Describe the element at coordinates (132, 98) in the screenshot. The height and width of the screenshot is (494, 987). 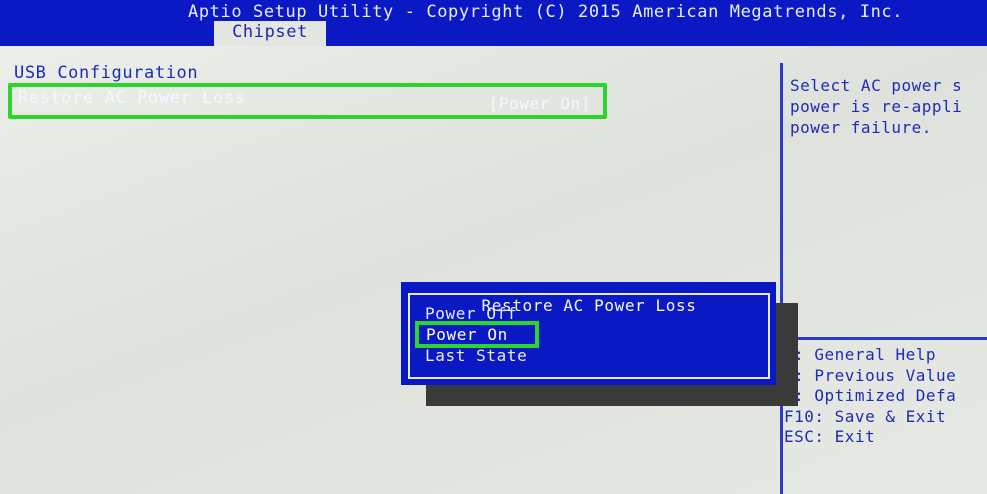
I see `setting-label: Restore AC Power Loss` at that location.